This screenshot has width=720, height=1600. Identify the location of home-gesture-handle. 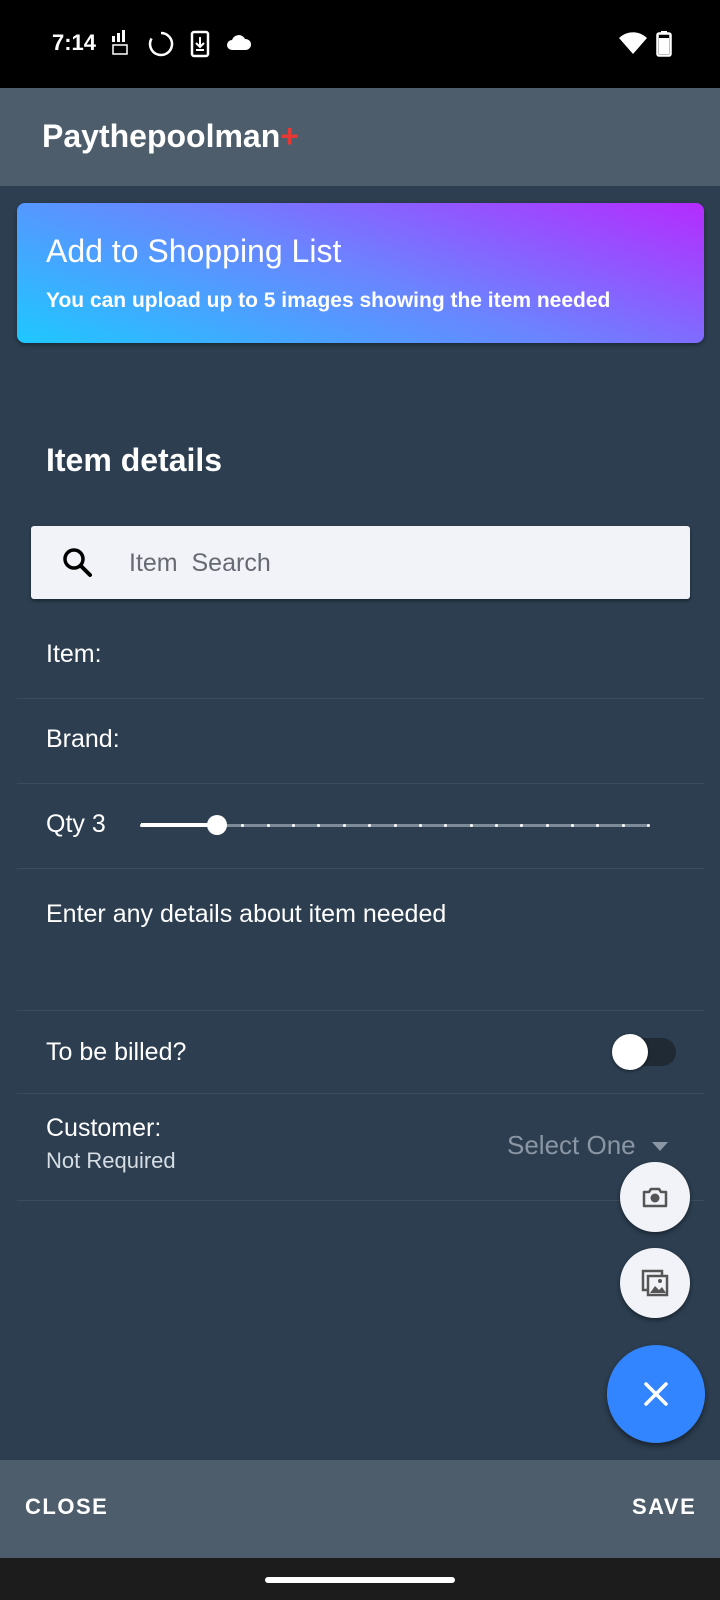
(360, 1580).